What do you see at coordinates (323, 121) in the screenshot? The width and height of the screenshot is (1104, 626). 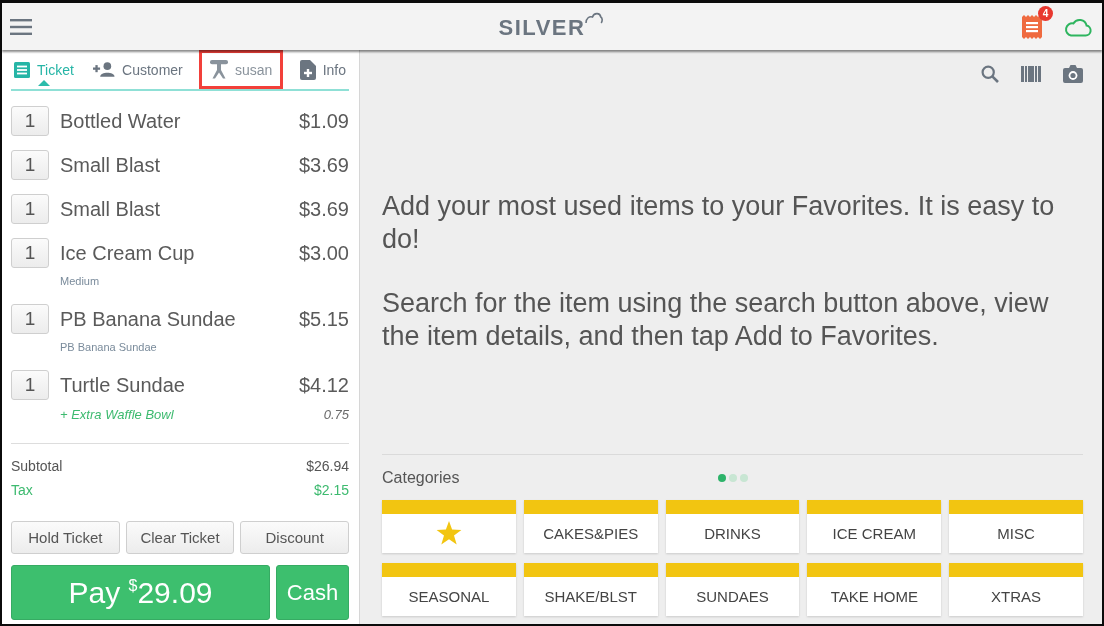 I see `item-price: $1.09` at bounding box center [323, 121].